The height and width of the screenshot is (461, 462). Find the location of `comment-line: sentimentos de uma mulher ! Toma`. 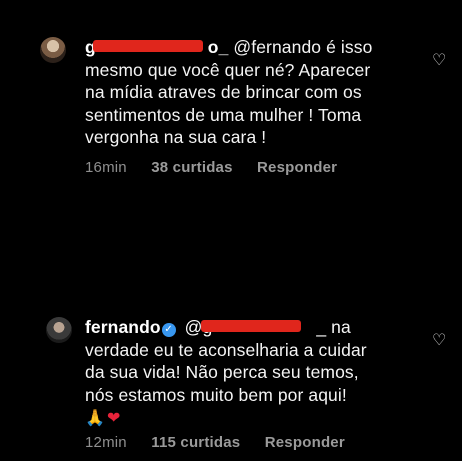

comment-line: sentimentos de uma mulher ! Toma is located at coordinates (223, 114).